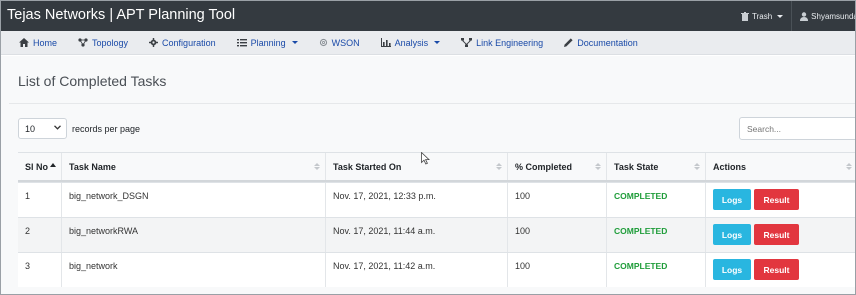  What do you see at coordinates (194, 235) in the screenshot?
I see `cell-task-name: big_networkRWA` at bounding box center [194, 235].